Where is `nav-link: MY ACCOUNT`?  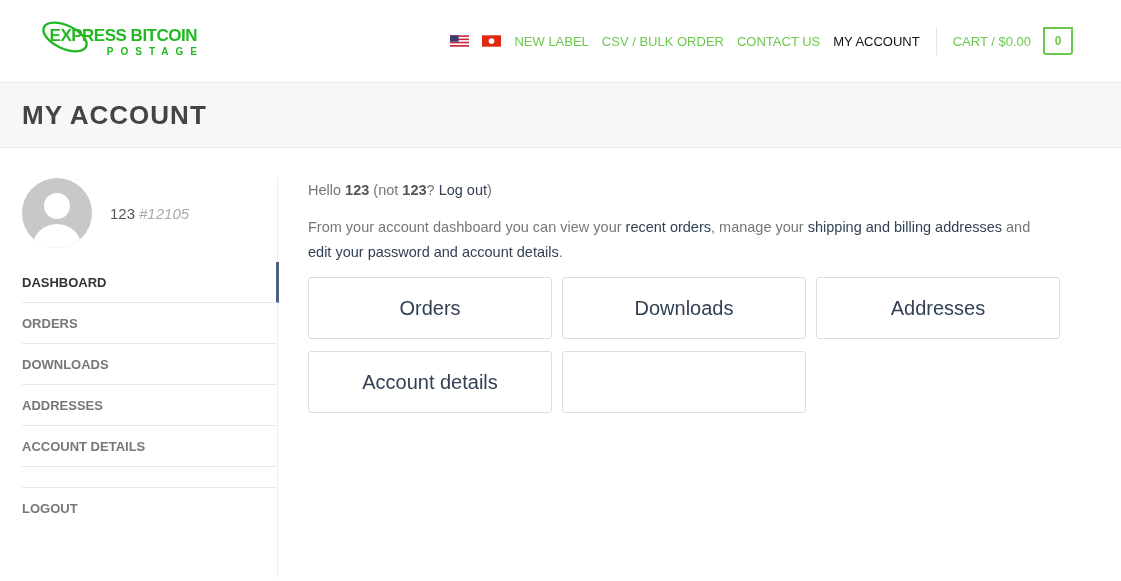 nav-link: MY ACCOUNT is located at coordinates (876, 41).